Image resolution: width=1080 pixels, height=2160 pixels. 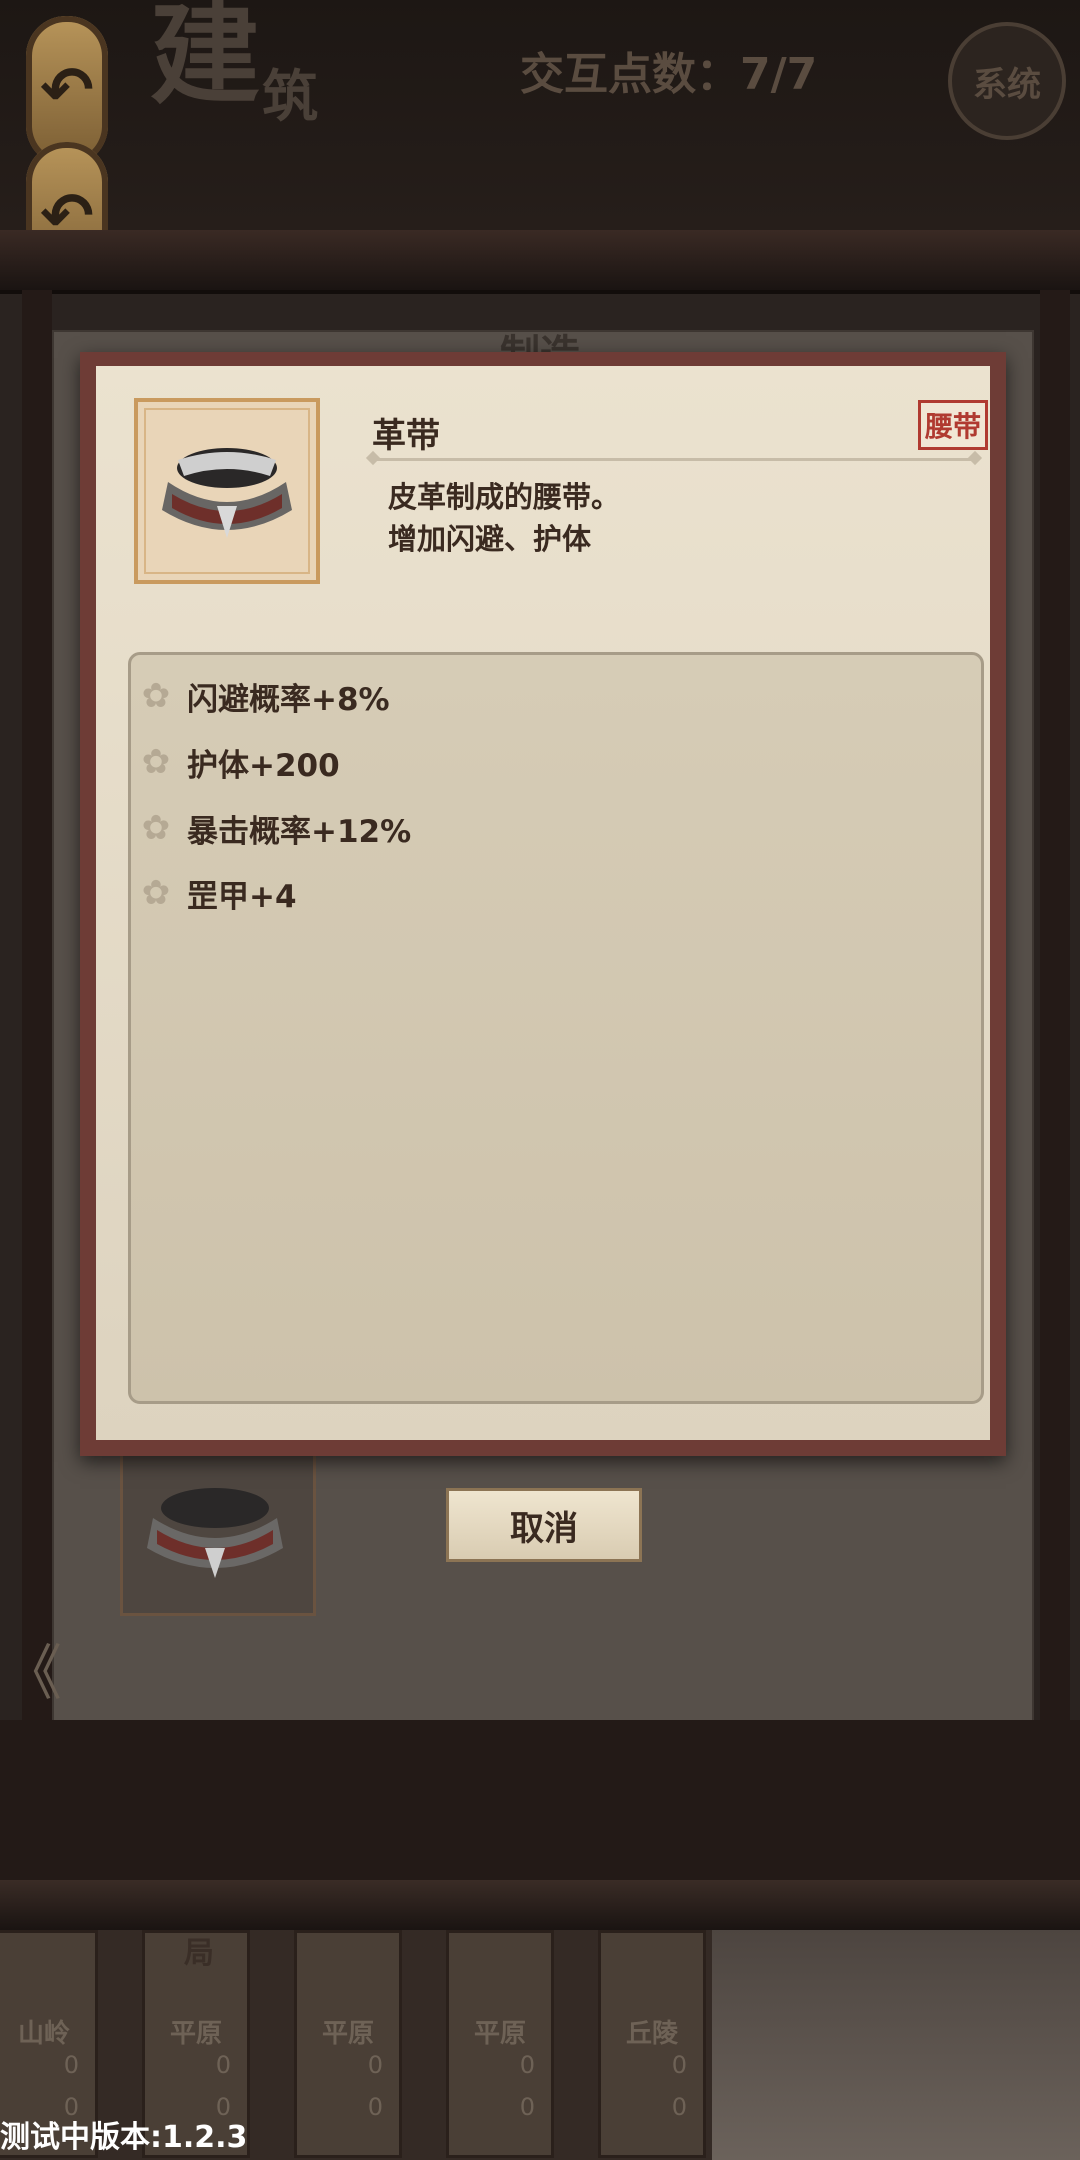 I want to click on item-description: 皮革制成的腰带。 增加闪避、护体, so click(x=504, y=518).